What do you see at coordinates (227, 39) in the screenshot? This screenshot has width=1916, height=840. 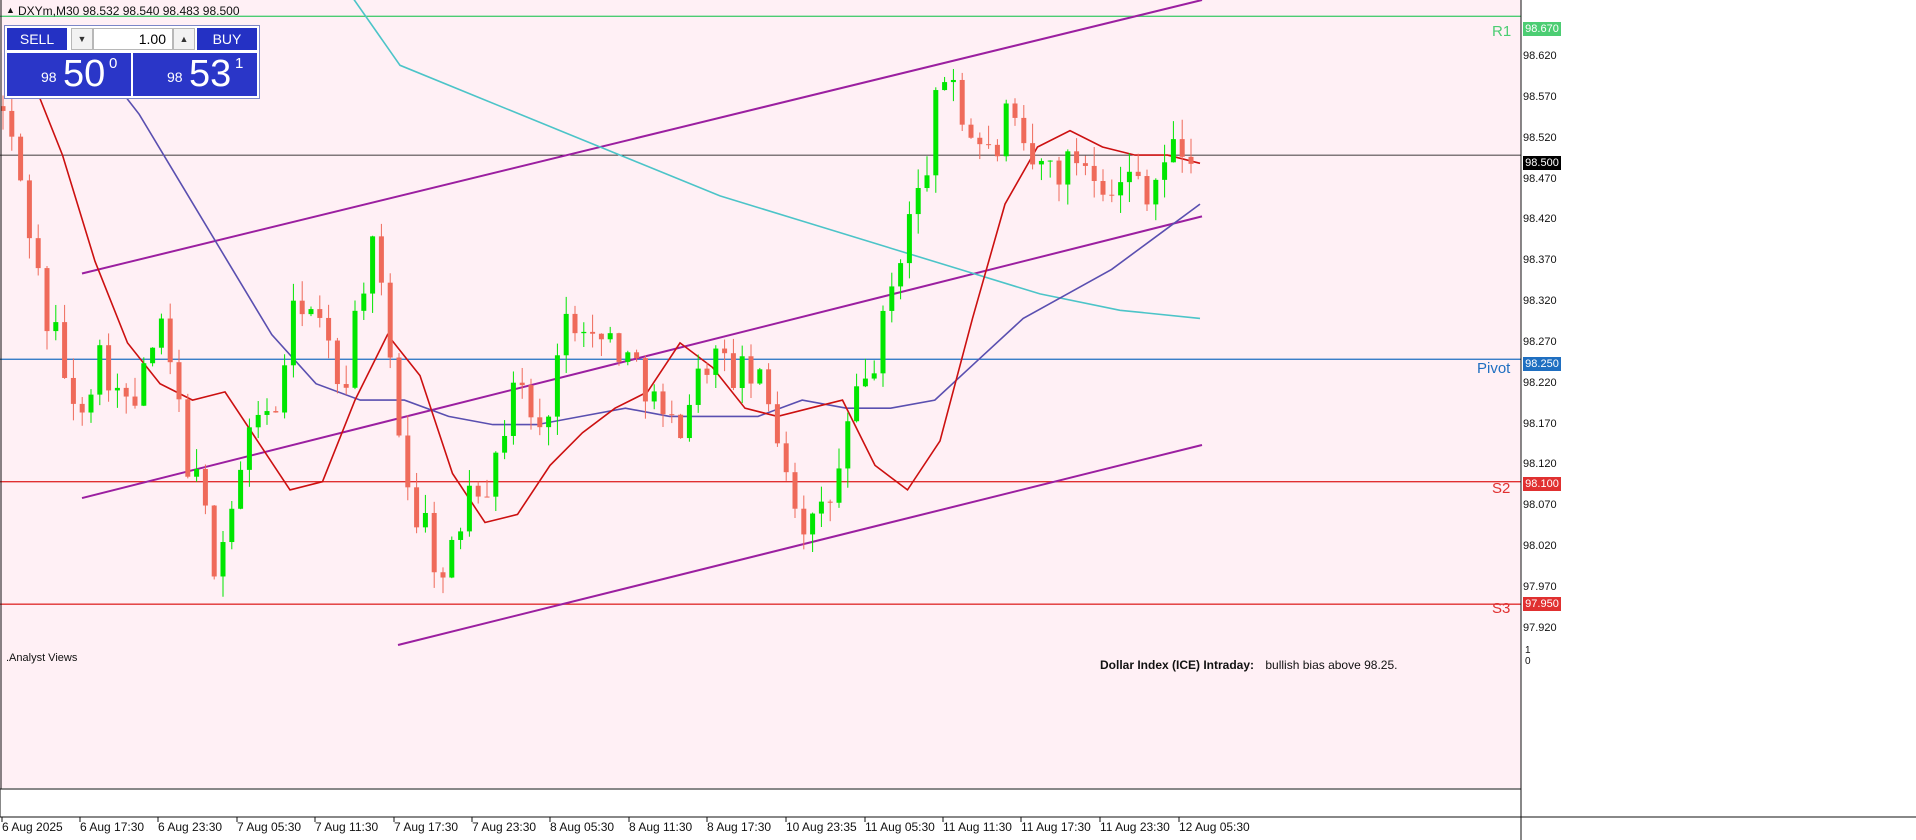 I see `buy-button: BUY` at bounding box center [227, 39].